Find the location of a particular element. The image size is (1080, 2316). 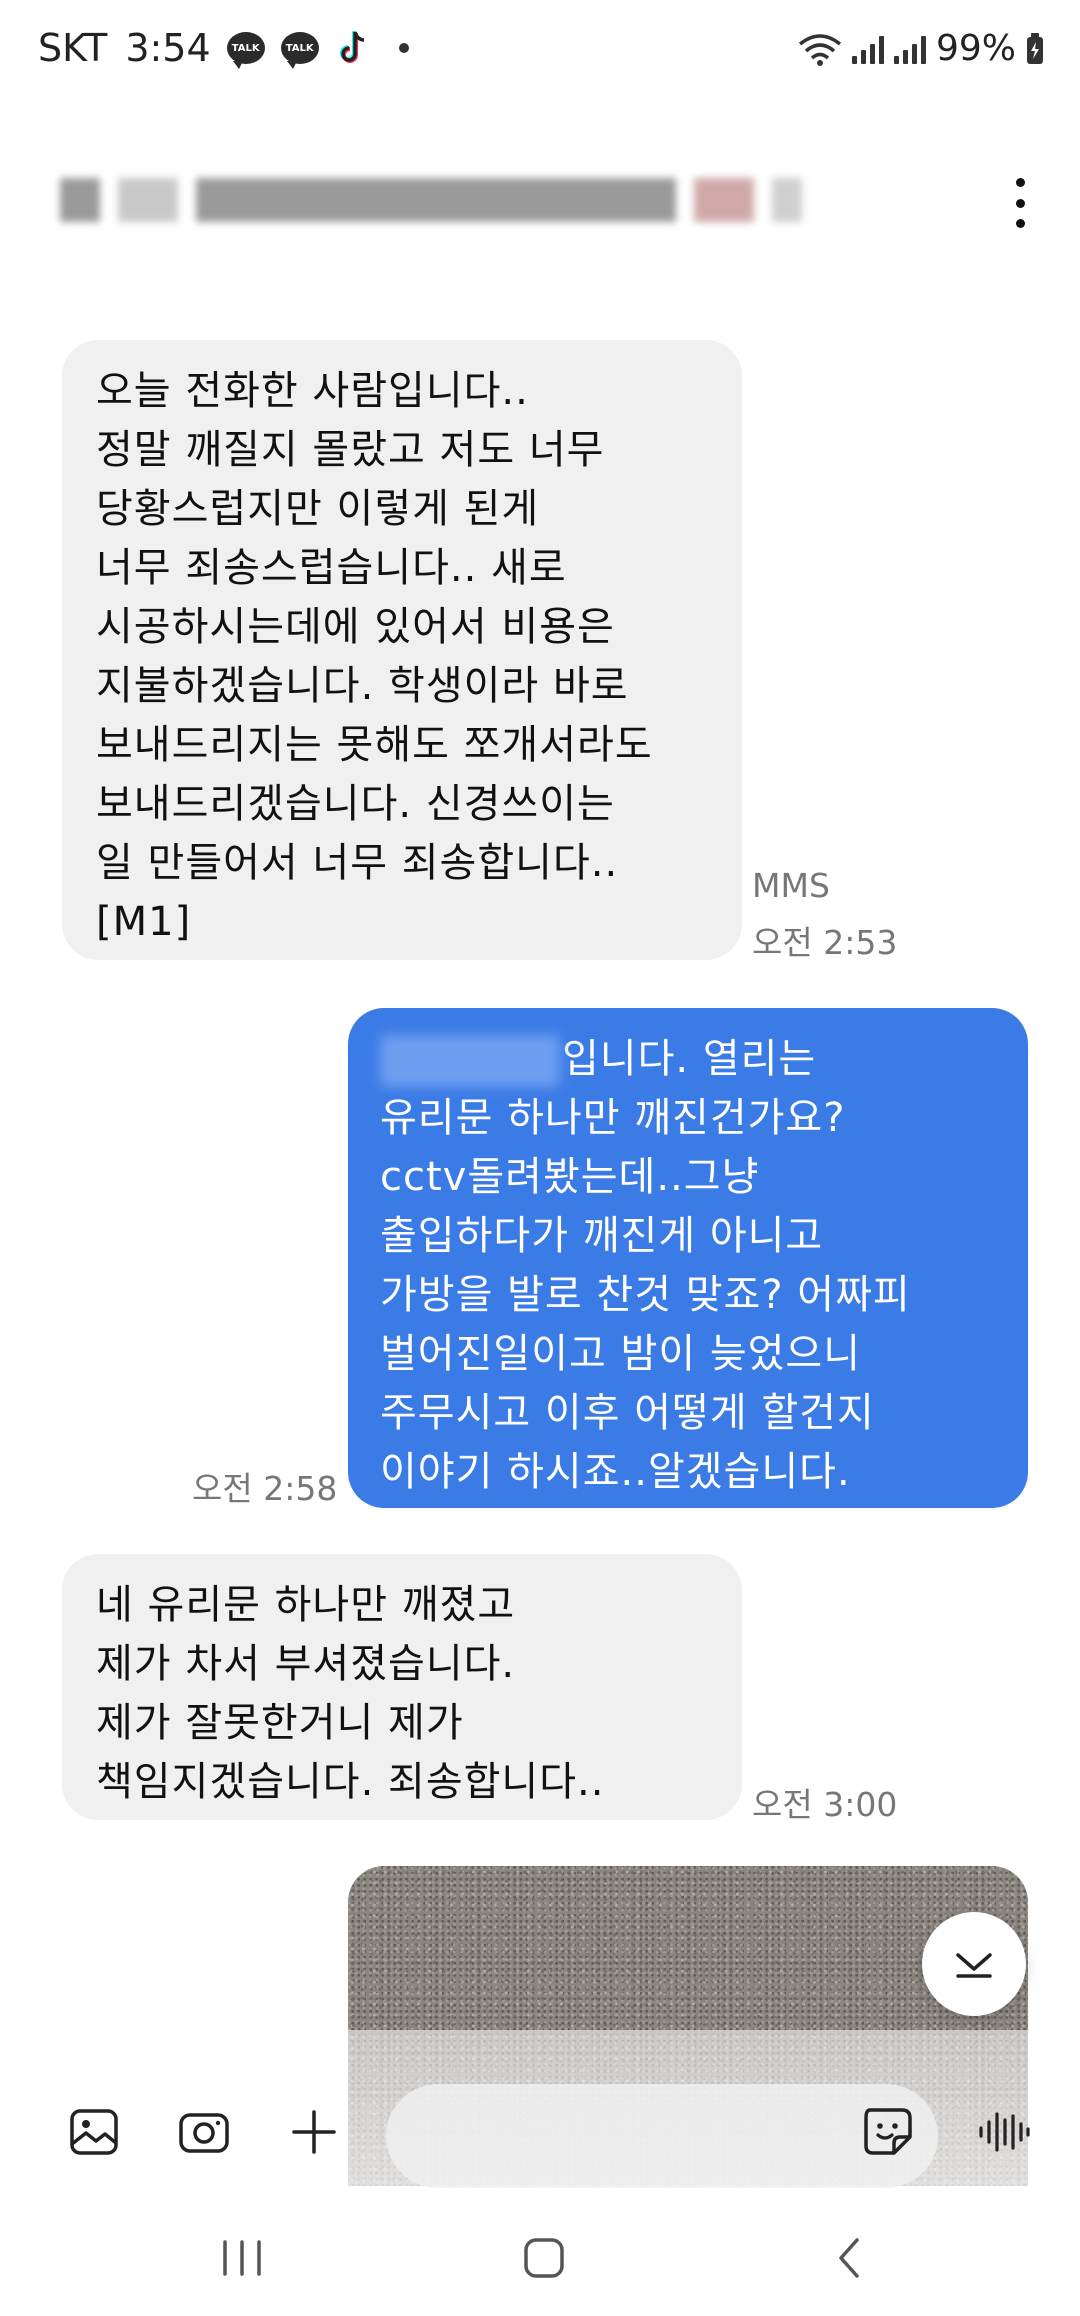

sticker-button is located at coordinates (888, 2132).